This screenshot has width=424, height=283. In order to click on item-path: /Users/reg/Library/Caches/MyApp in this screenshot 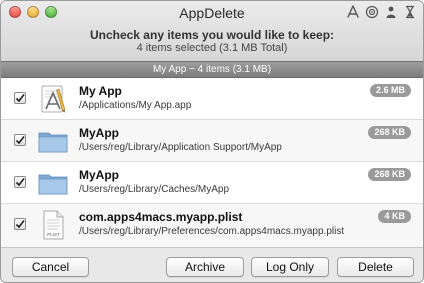, I will do `click(154, 189)`.